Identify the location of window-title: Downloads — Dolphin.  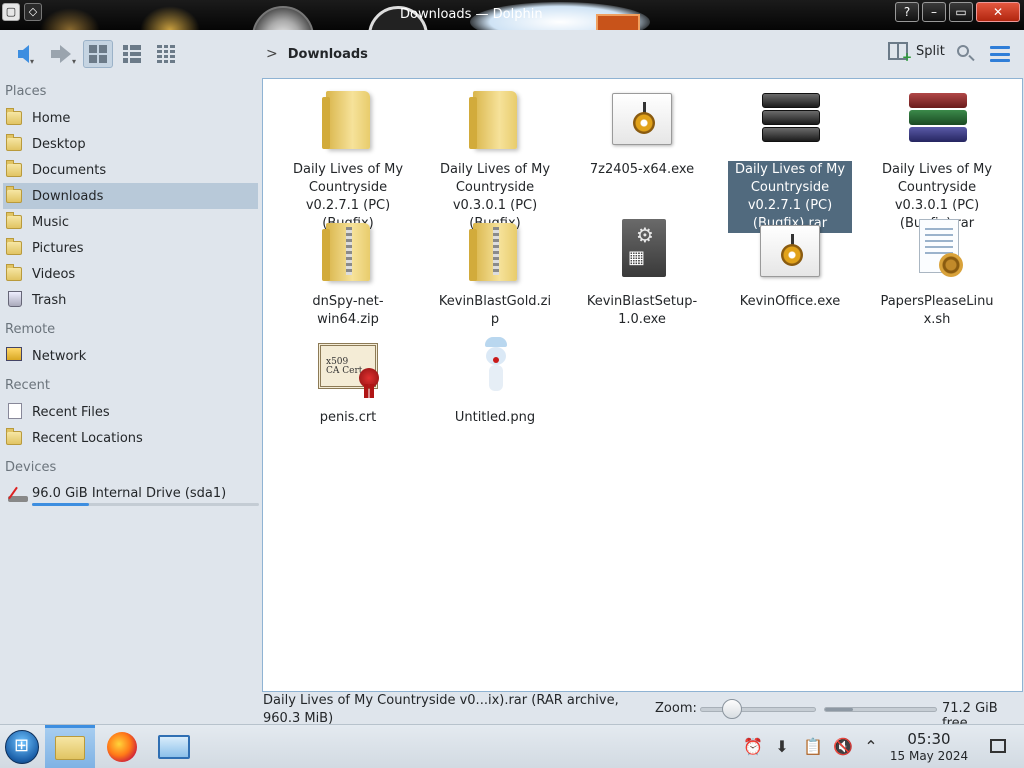
(471, 14).